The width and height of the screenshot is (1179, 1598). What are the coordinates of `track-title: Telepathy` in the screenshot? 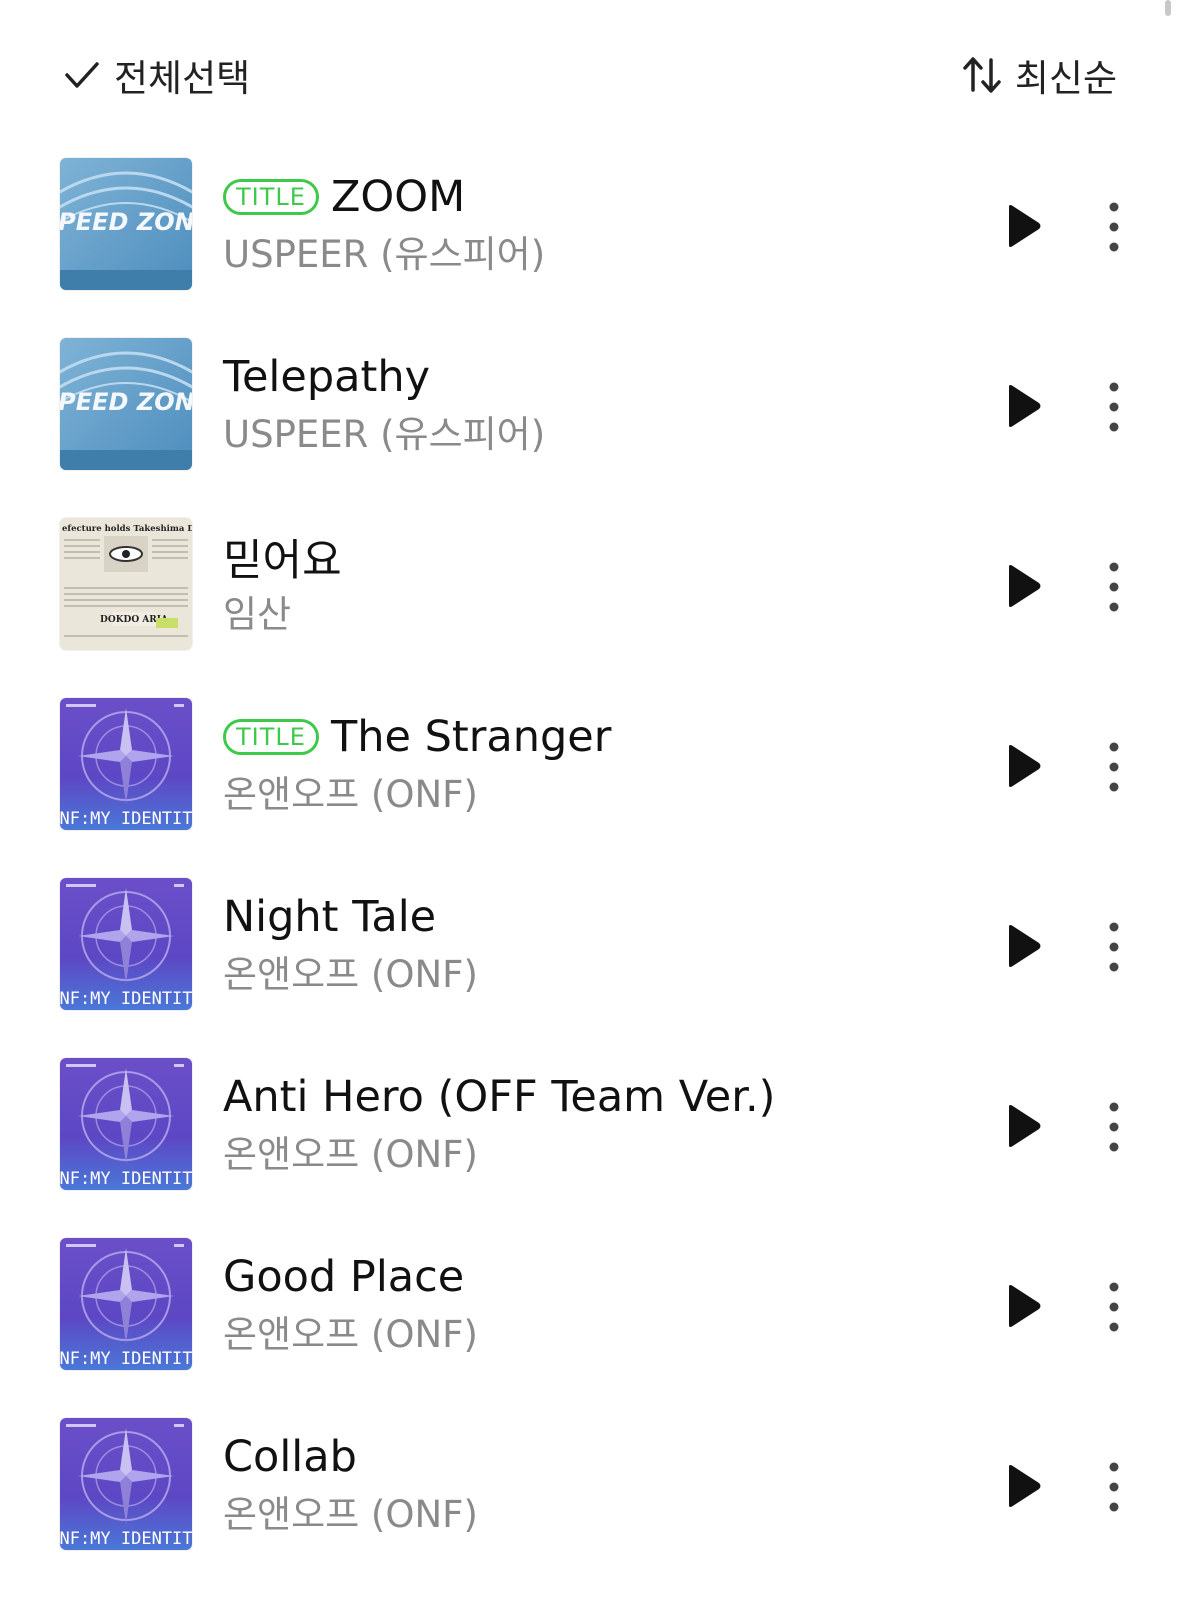 It's located at (326, 377).